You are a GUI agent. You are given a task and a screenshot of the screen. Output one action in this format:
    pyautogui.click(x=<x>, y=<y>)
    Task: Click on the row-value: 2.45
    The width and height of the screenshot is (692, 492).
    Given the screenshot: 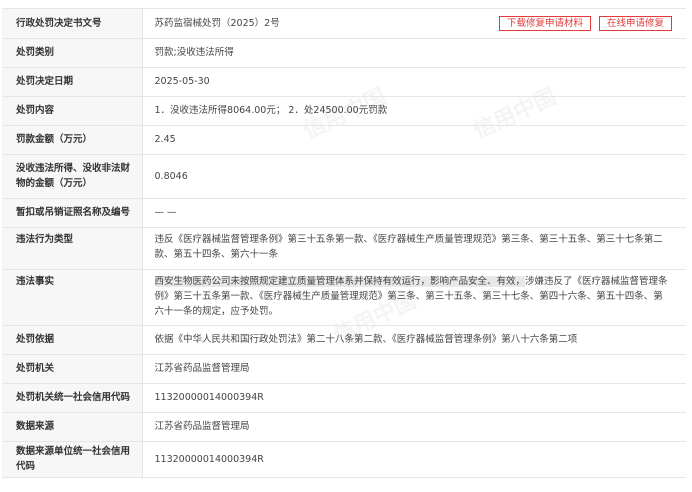 What is the action you would take?
    pyautogui.click(x=414, y=140)
    